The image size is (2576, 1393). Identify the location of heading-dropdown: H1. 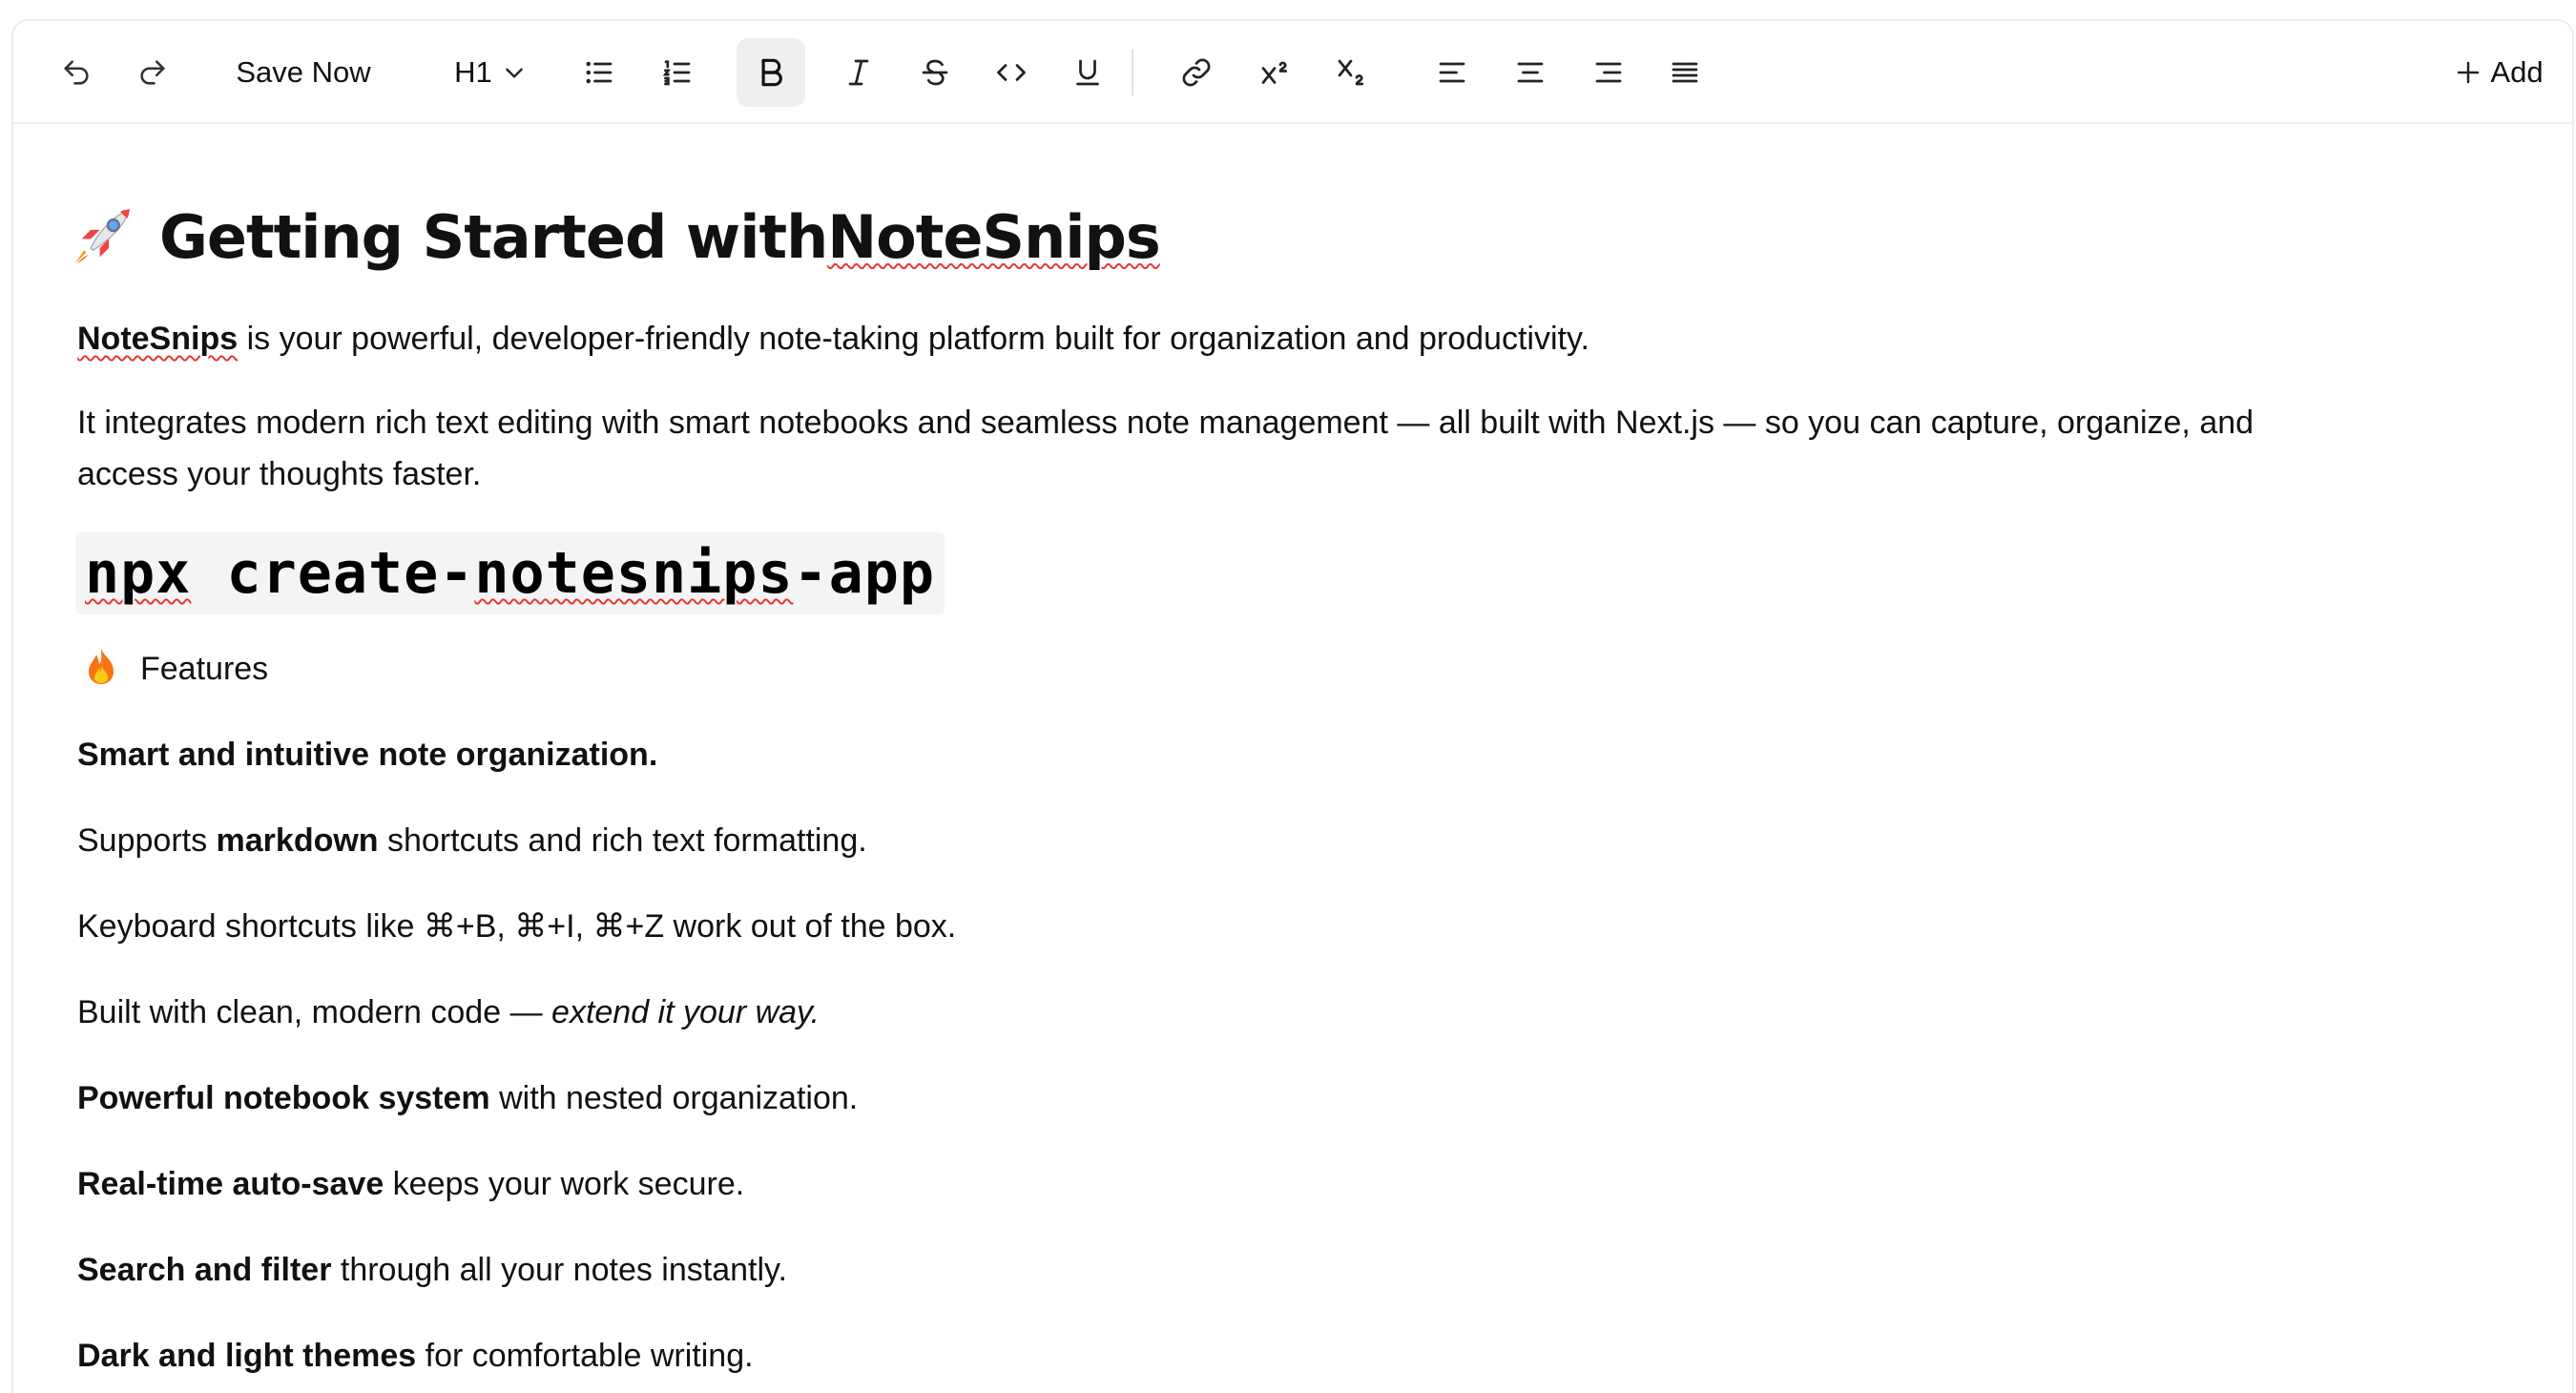
(490, 72).